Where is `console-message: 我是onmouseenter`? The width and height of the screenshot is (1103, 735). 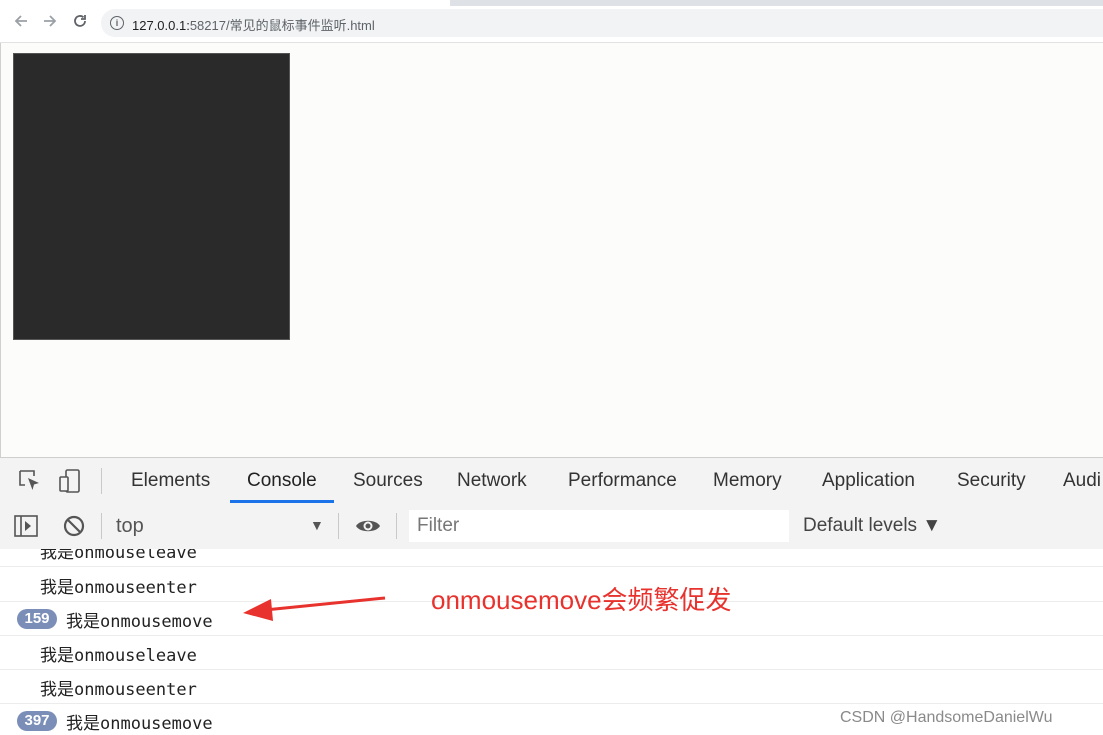
console-message: 我是onmouseenter is located at coordinates (551, 686).